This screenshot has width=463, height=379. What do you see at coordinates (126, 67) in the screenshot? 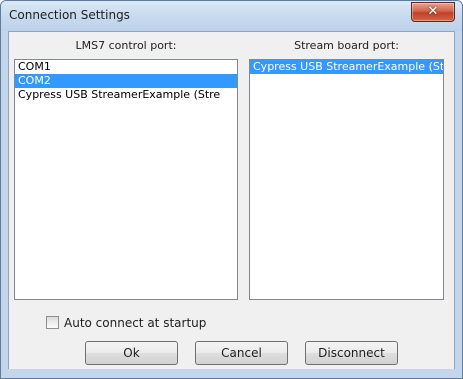
I see `list-item-com1: COM1` at bounding box center [126, 67].